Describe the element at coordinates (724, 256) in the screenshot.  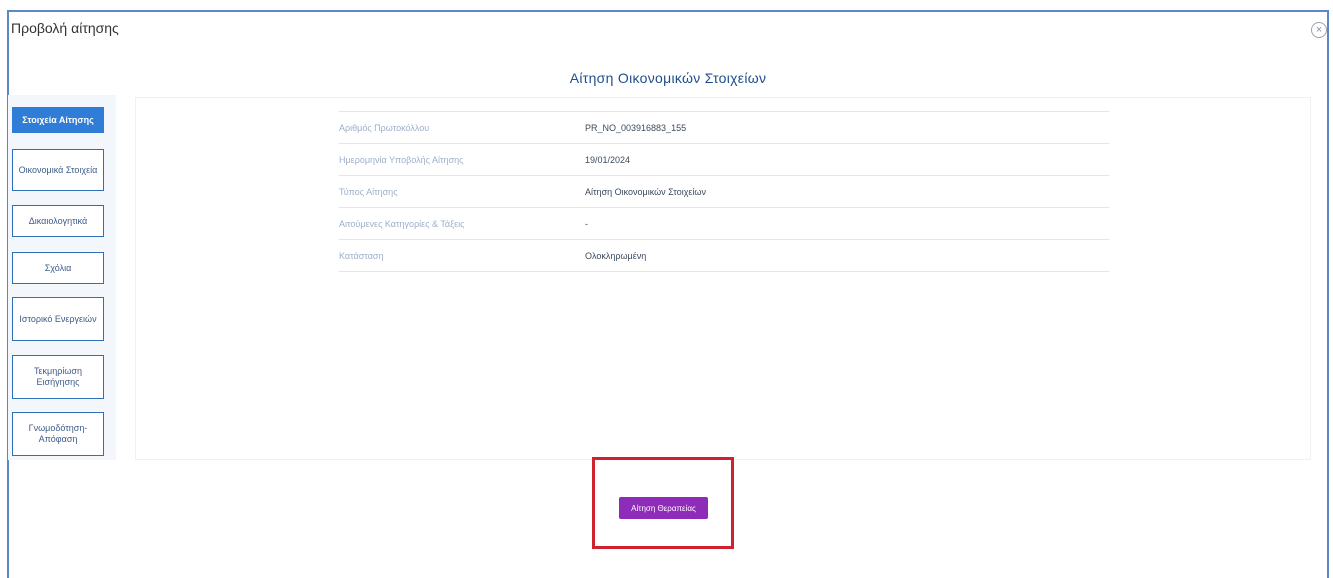
I see `table-row: Κατάσταση Ολοκληρωμένη` at that location.